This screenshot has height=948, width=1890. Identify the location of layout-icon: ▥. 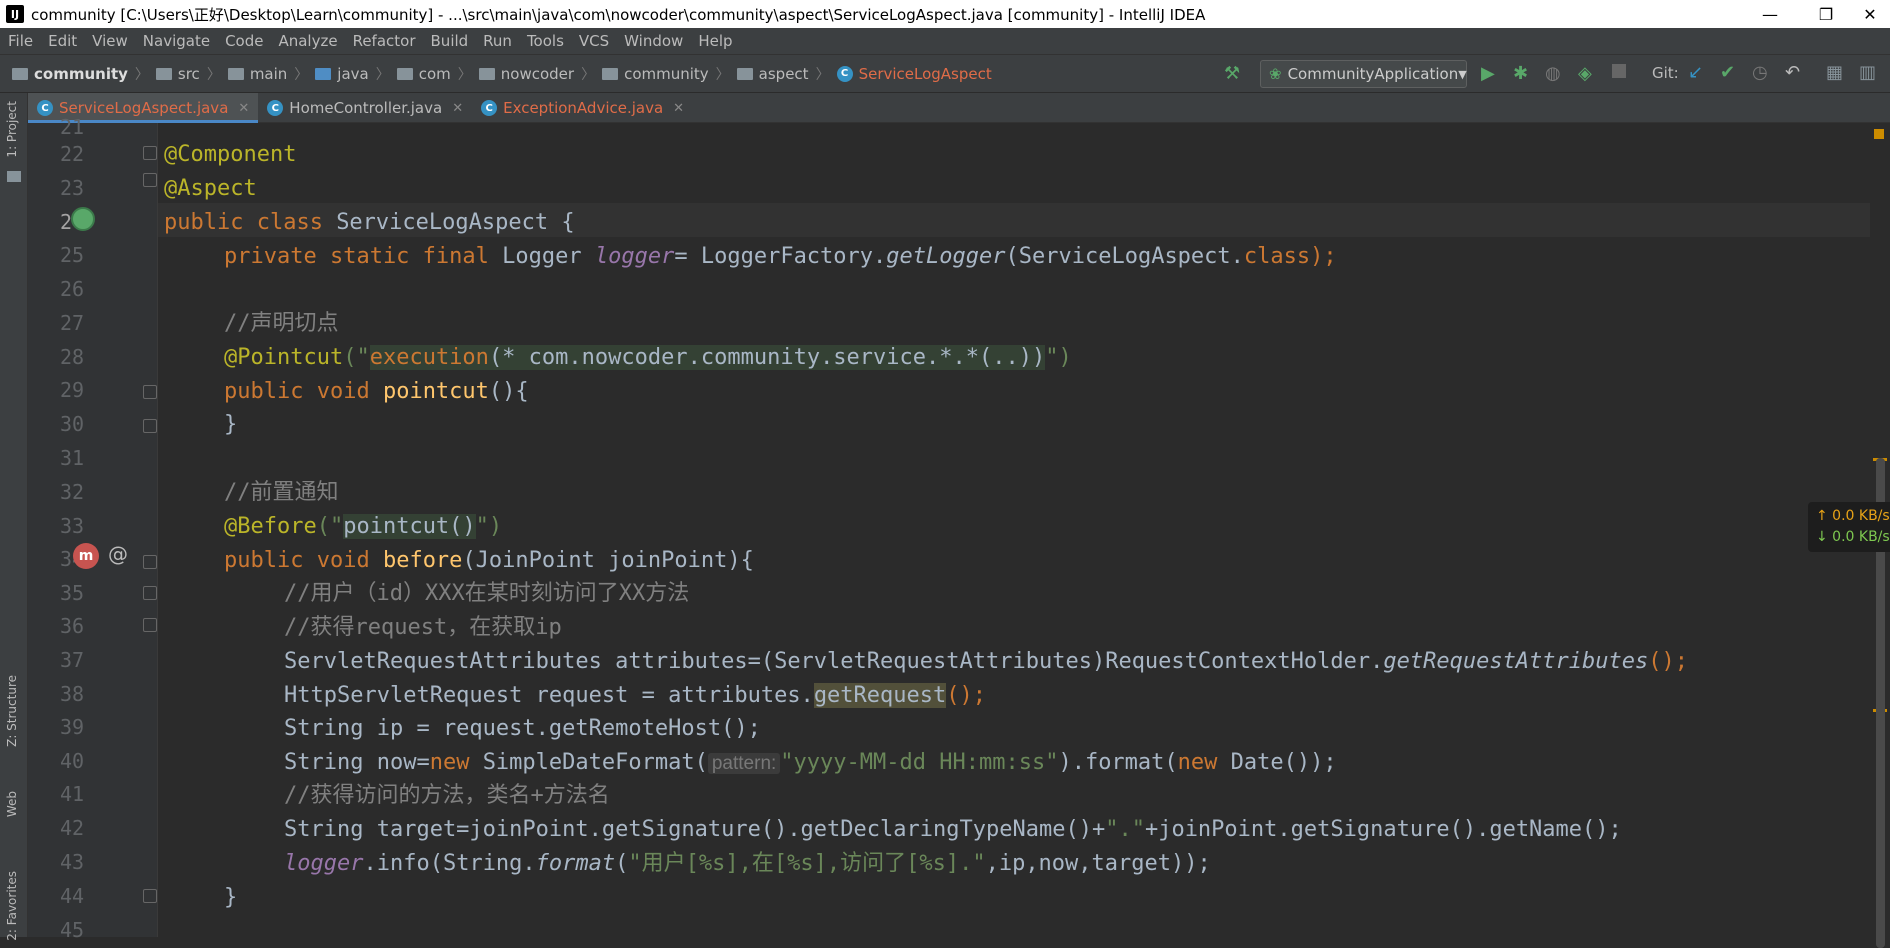
(1867, 72).